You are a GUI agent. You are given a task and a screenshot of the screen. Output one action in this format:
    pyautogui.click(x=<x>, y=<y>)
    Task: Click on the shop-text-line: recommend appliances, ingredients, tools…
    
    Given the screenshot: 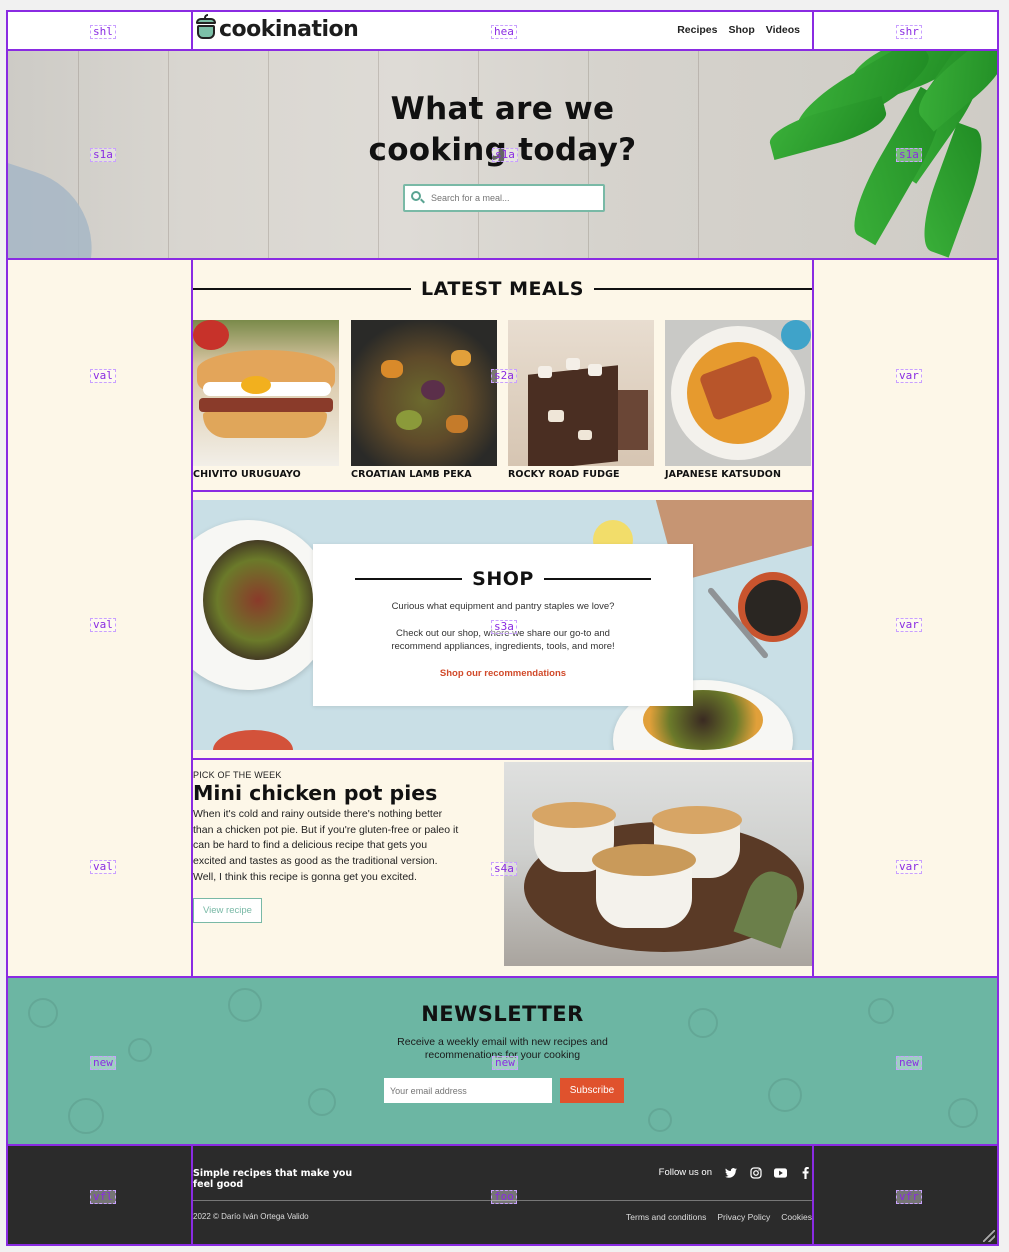 What is the action you would take?
    pyautogui.click(x=503, y=646)
    